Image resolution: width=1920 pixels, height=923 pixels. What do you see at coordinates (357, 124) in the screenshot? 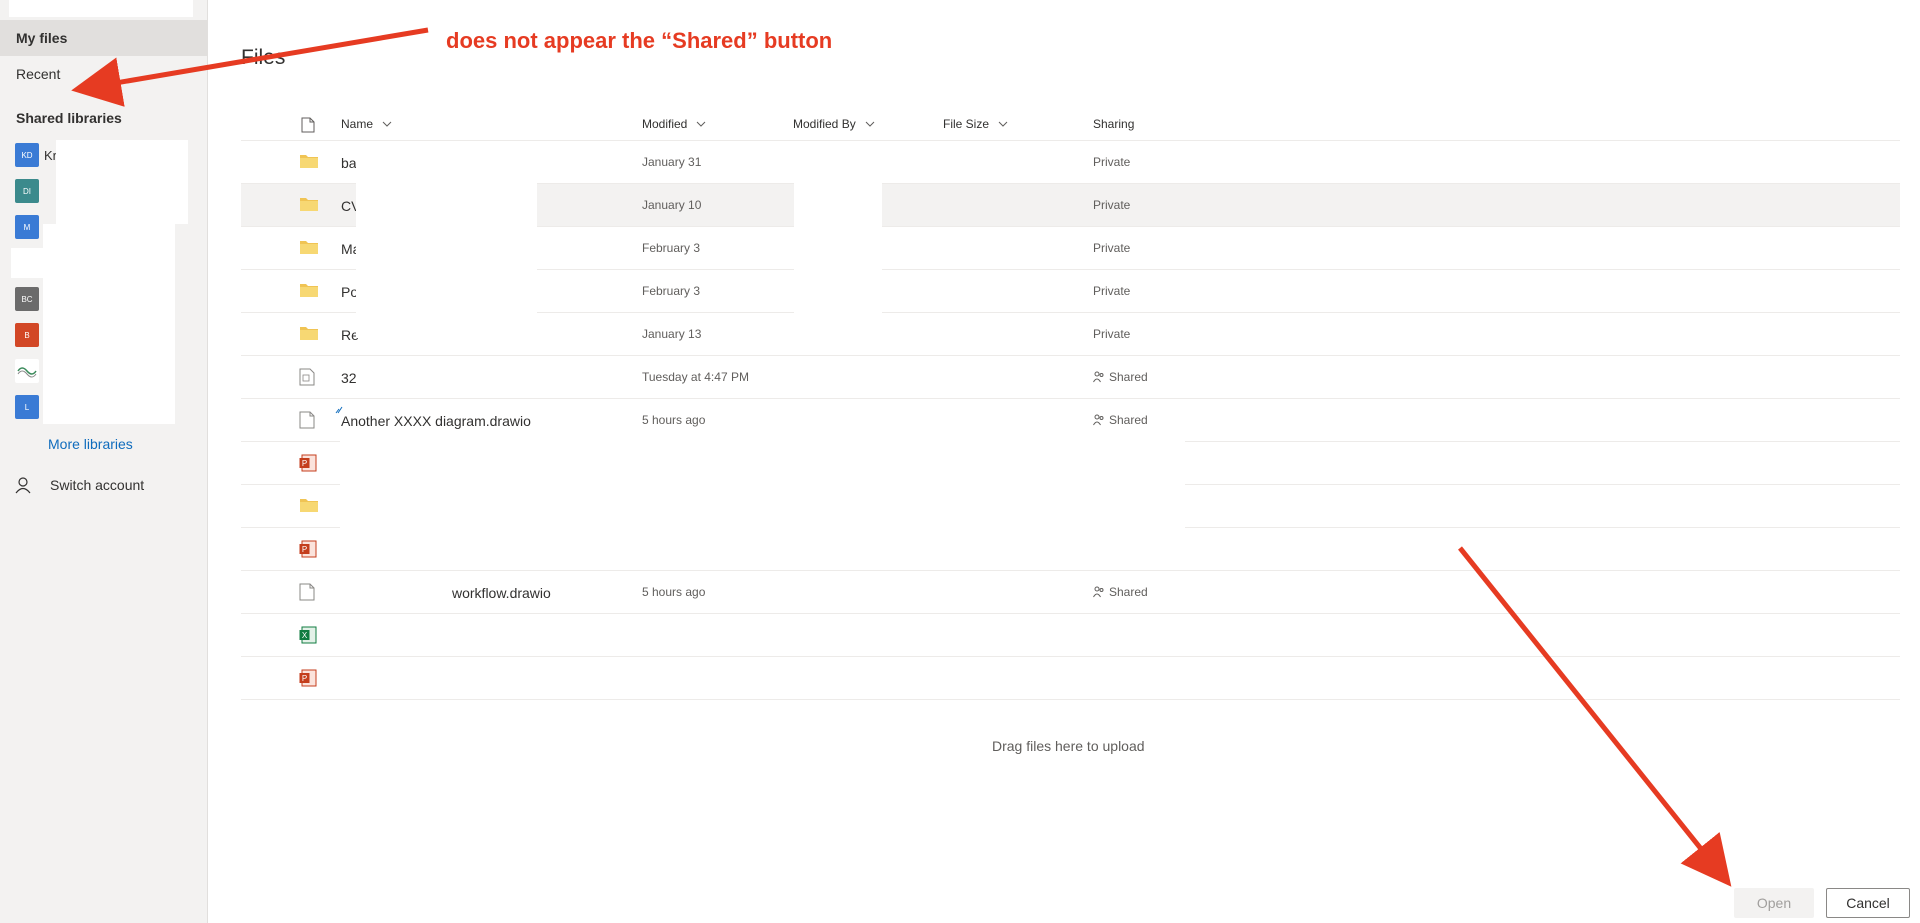
I see `column-header-name-label: Name` at bounding box center [357, 124].